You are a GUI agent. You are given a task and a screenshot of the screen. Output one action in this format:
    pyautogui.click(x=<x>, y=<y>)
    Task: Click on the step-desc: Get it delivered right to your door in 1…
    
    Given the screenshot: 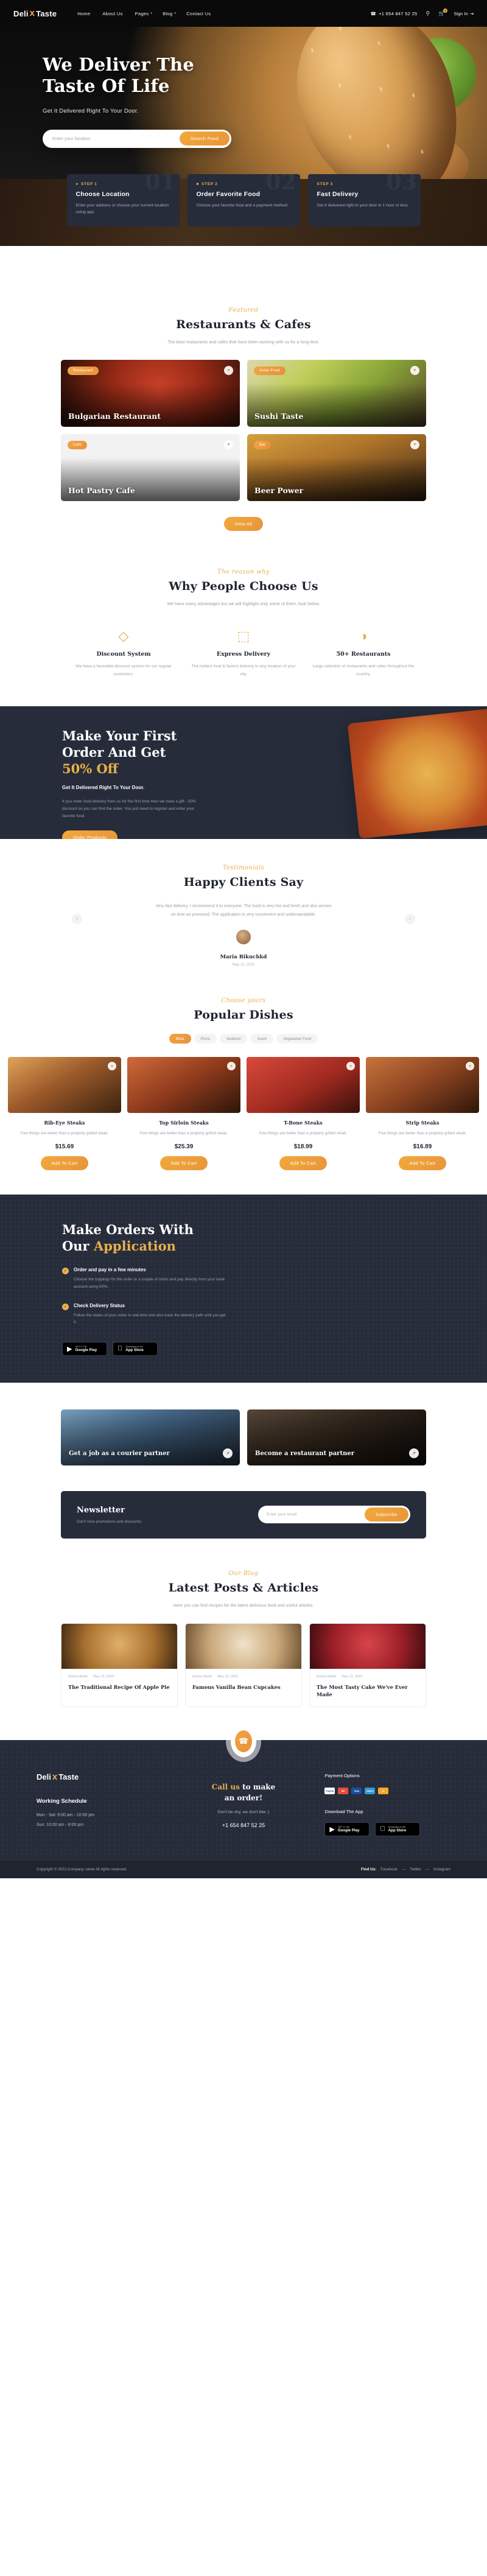 What is the action you would take?
    pyautogui.click(x=363, y=205)
    